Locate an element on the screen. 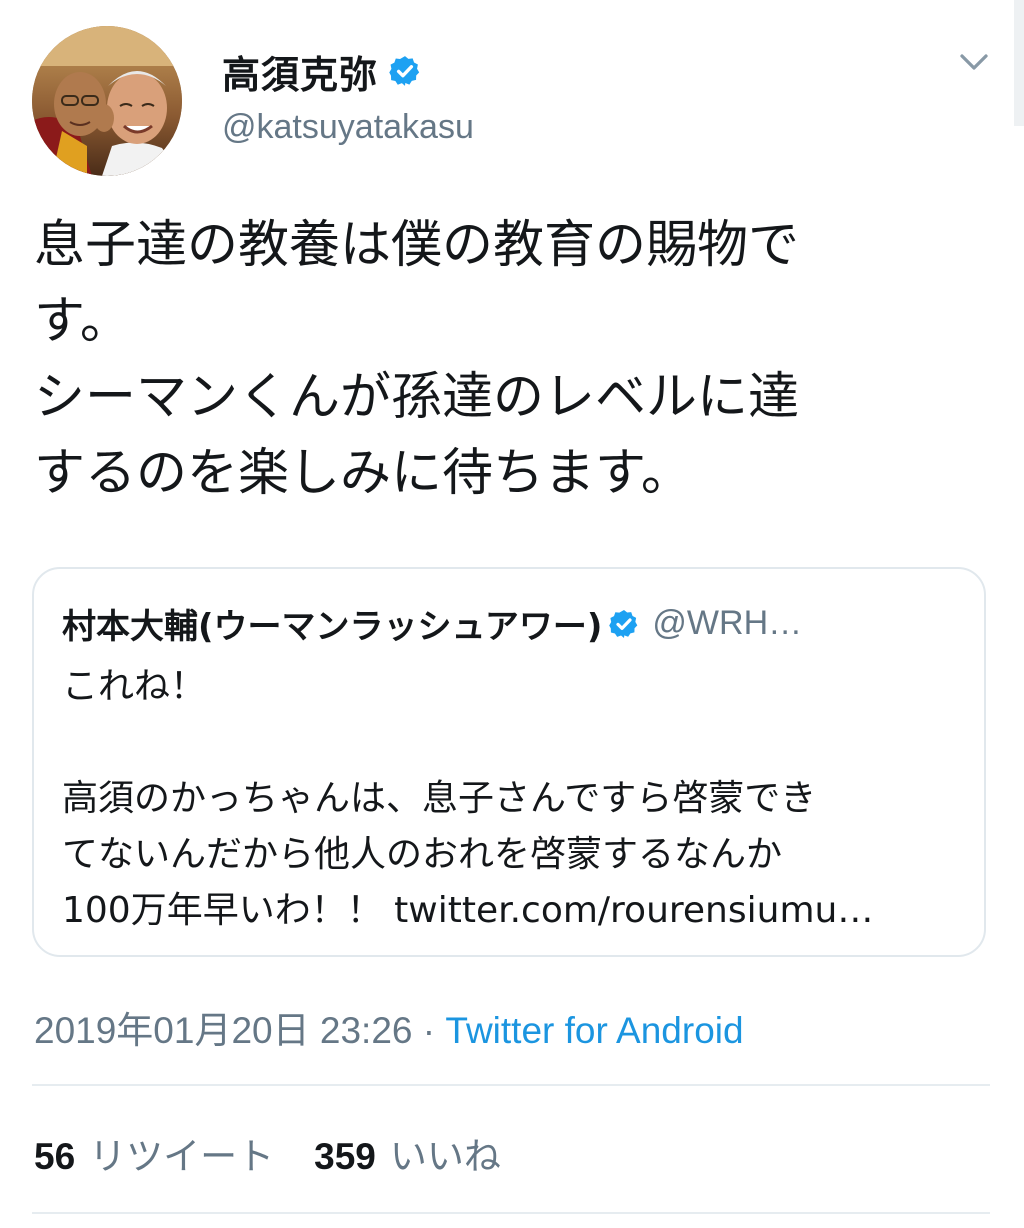 The width and height of the screenshot is (1024, 1228). tweet-timestamp: 2019年01月20日 23:26 is located at coordinates (223, 1030).